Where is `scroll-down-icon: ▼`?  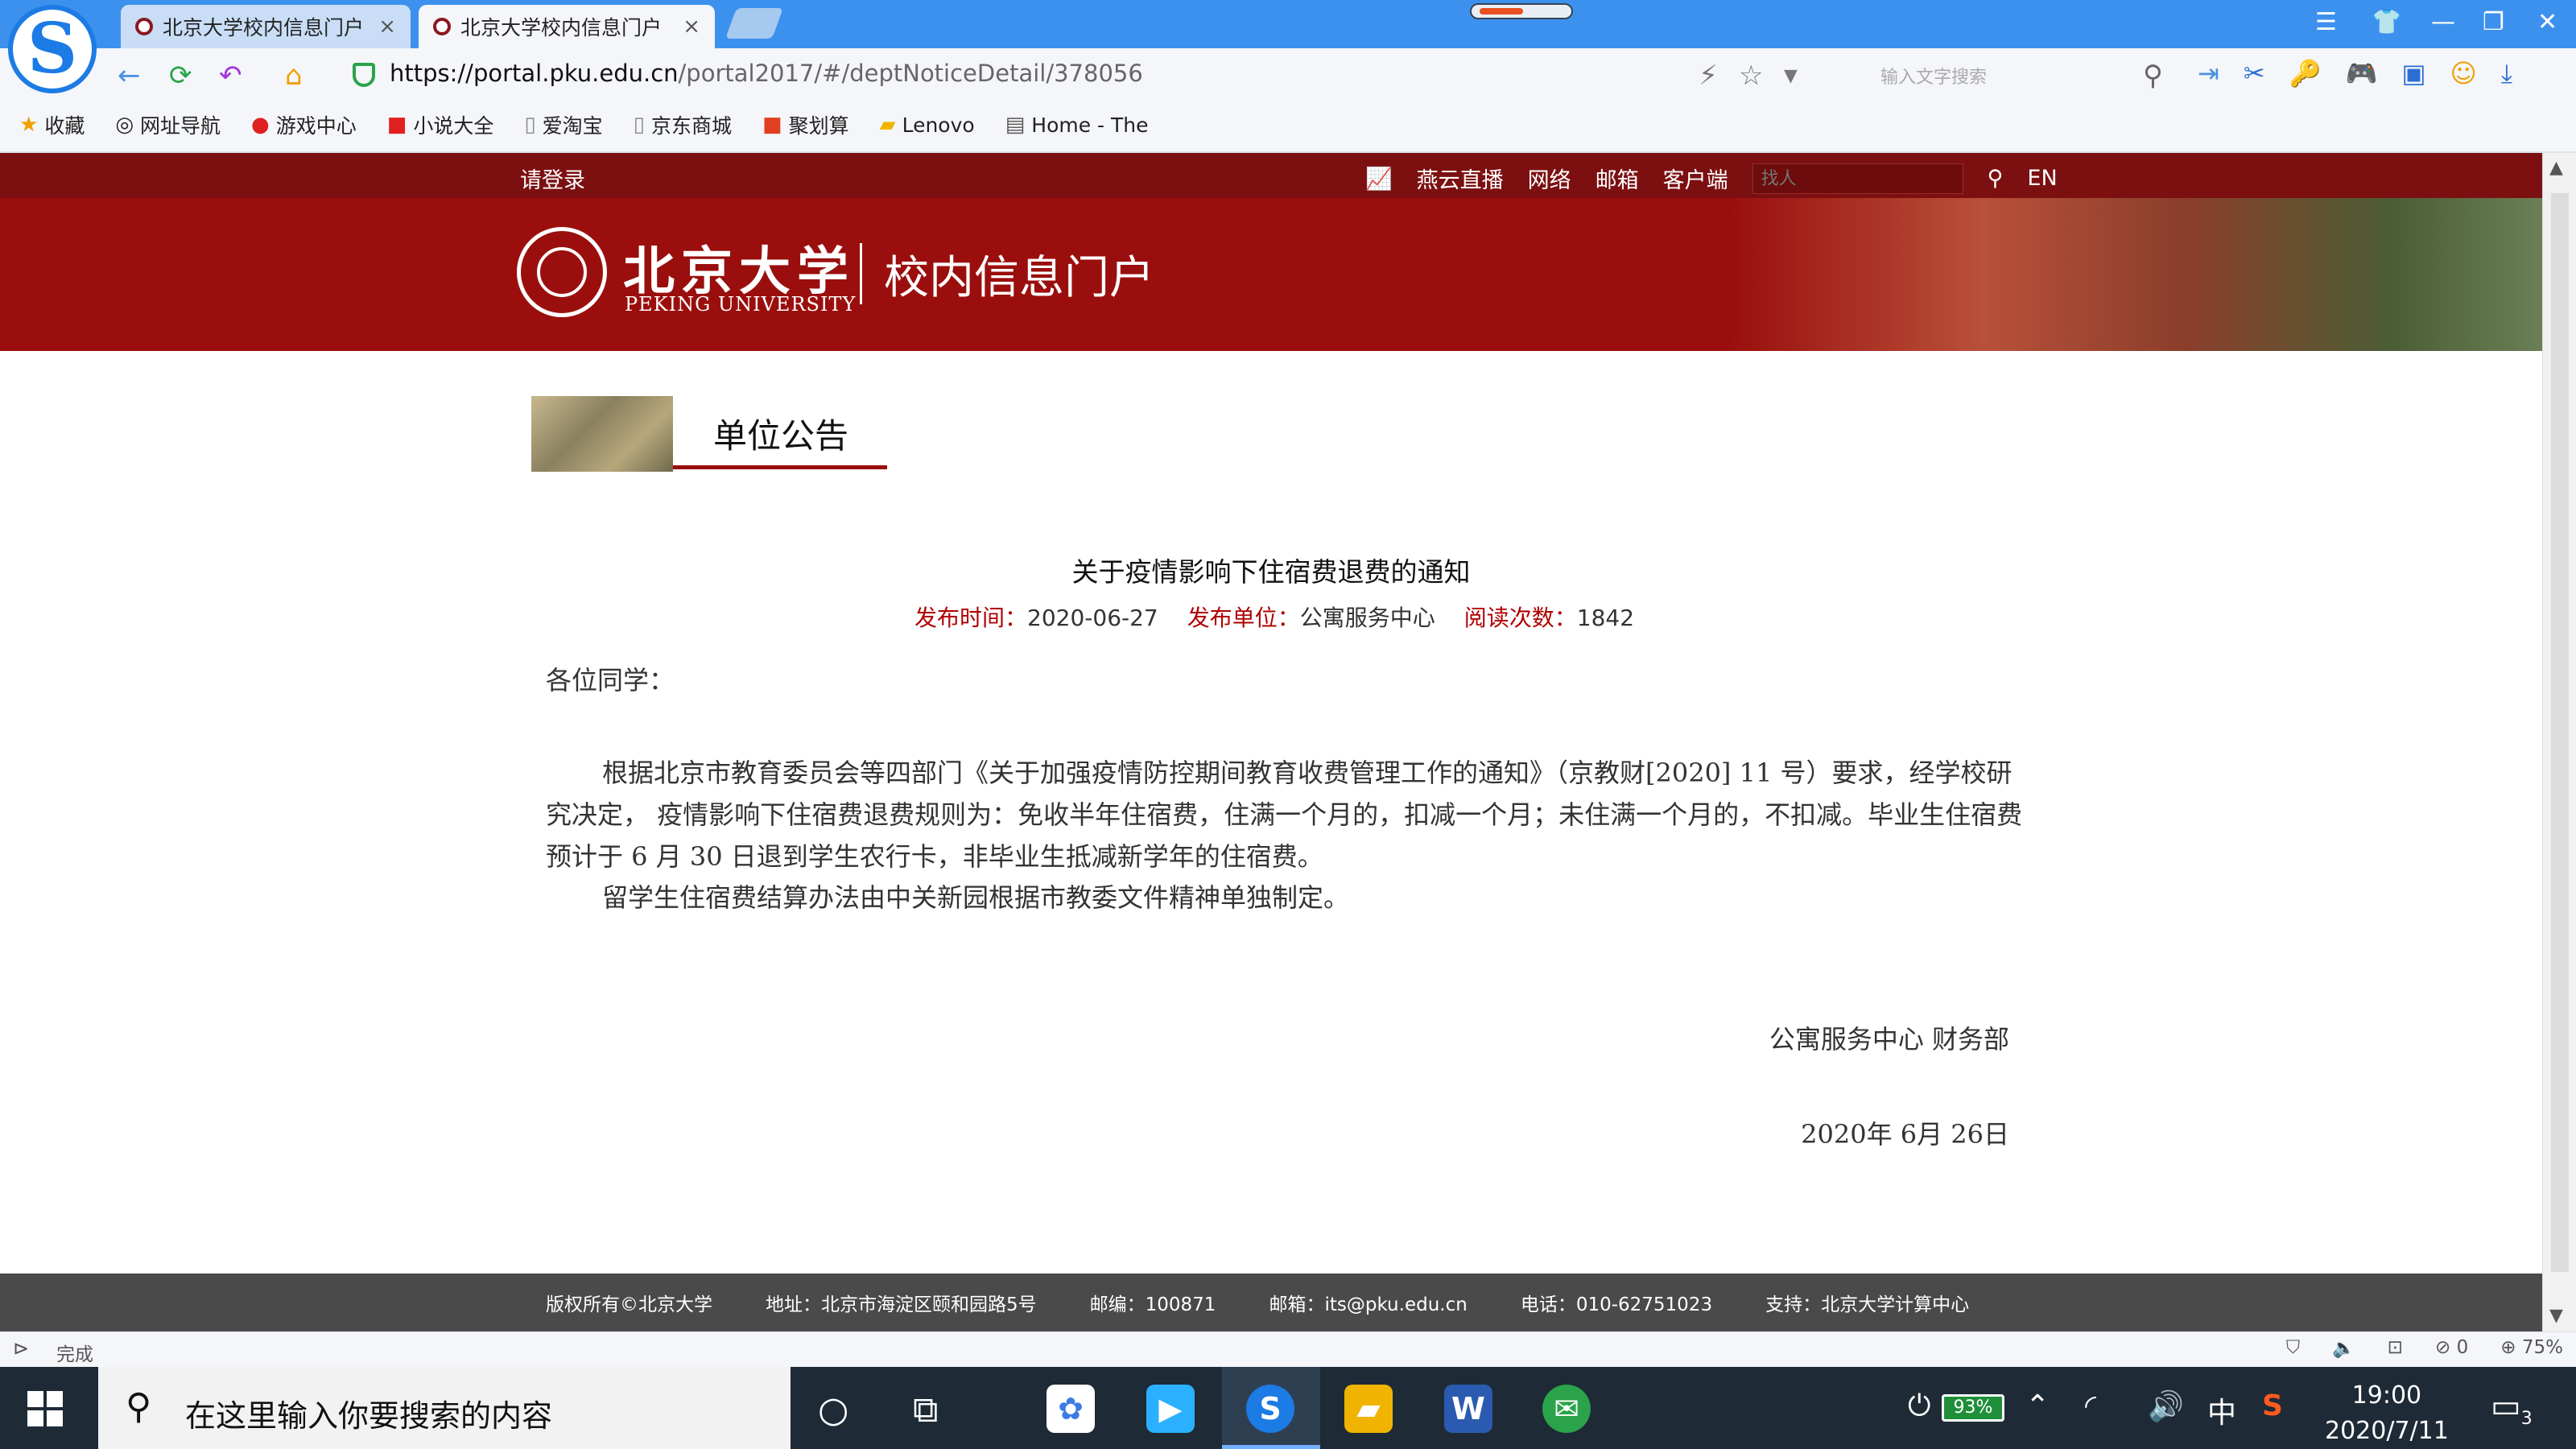
scroll-down-icon: ▼ is located at coordinates (2556, 1316).